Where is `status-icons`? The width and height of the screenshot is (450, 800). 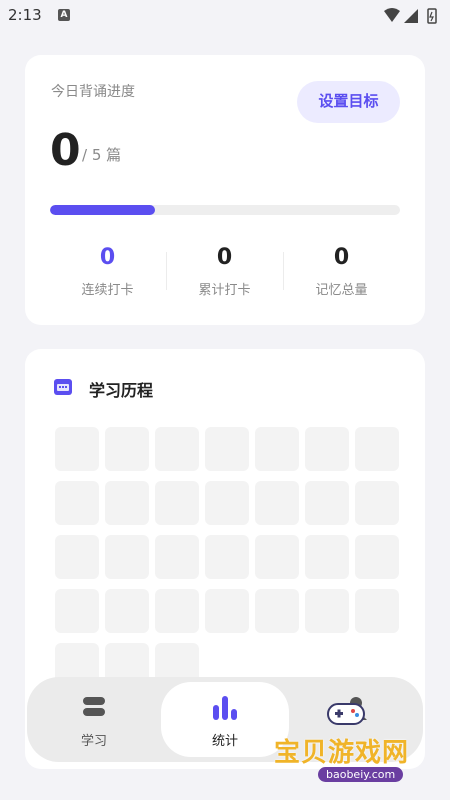 status-icons is located at coordinates (410, 16).